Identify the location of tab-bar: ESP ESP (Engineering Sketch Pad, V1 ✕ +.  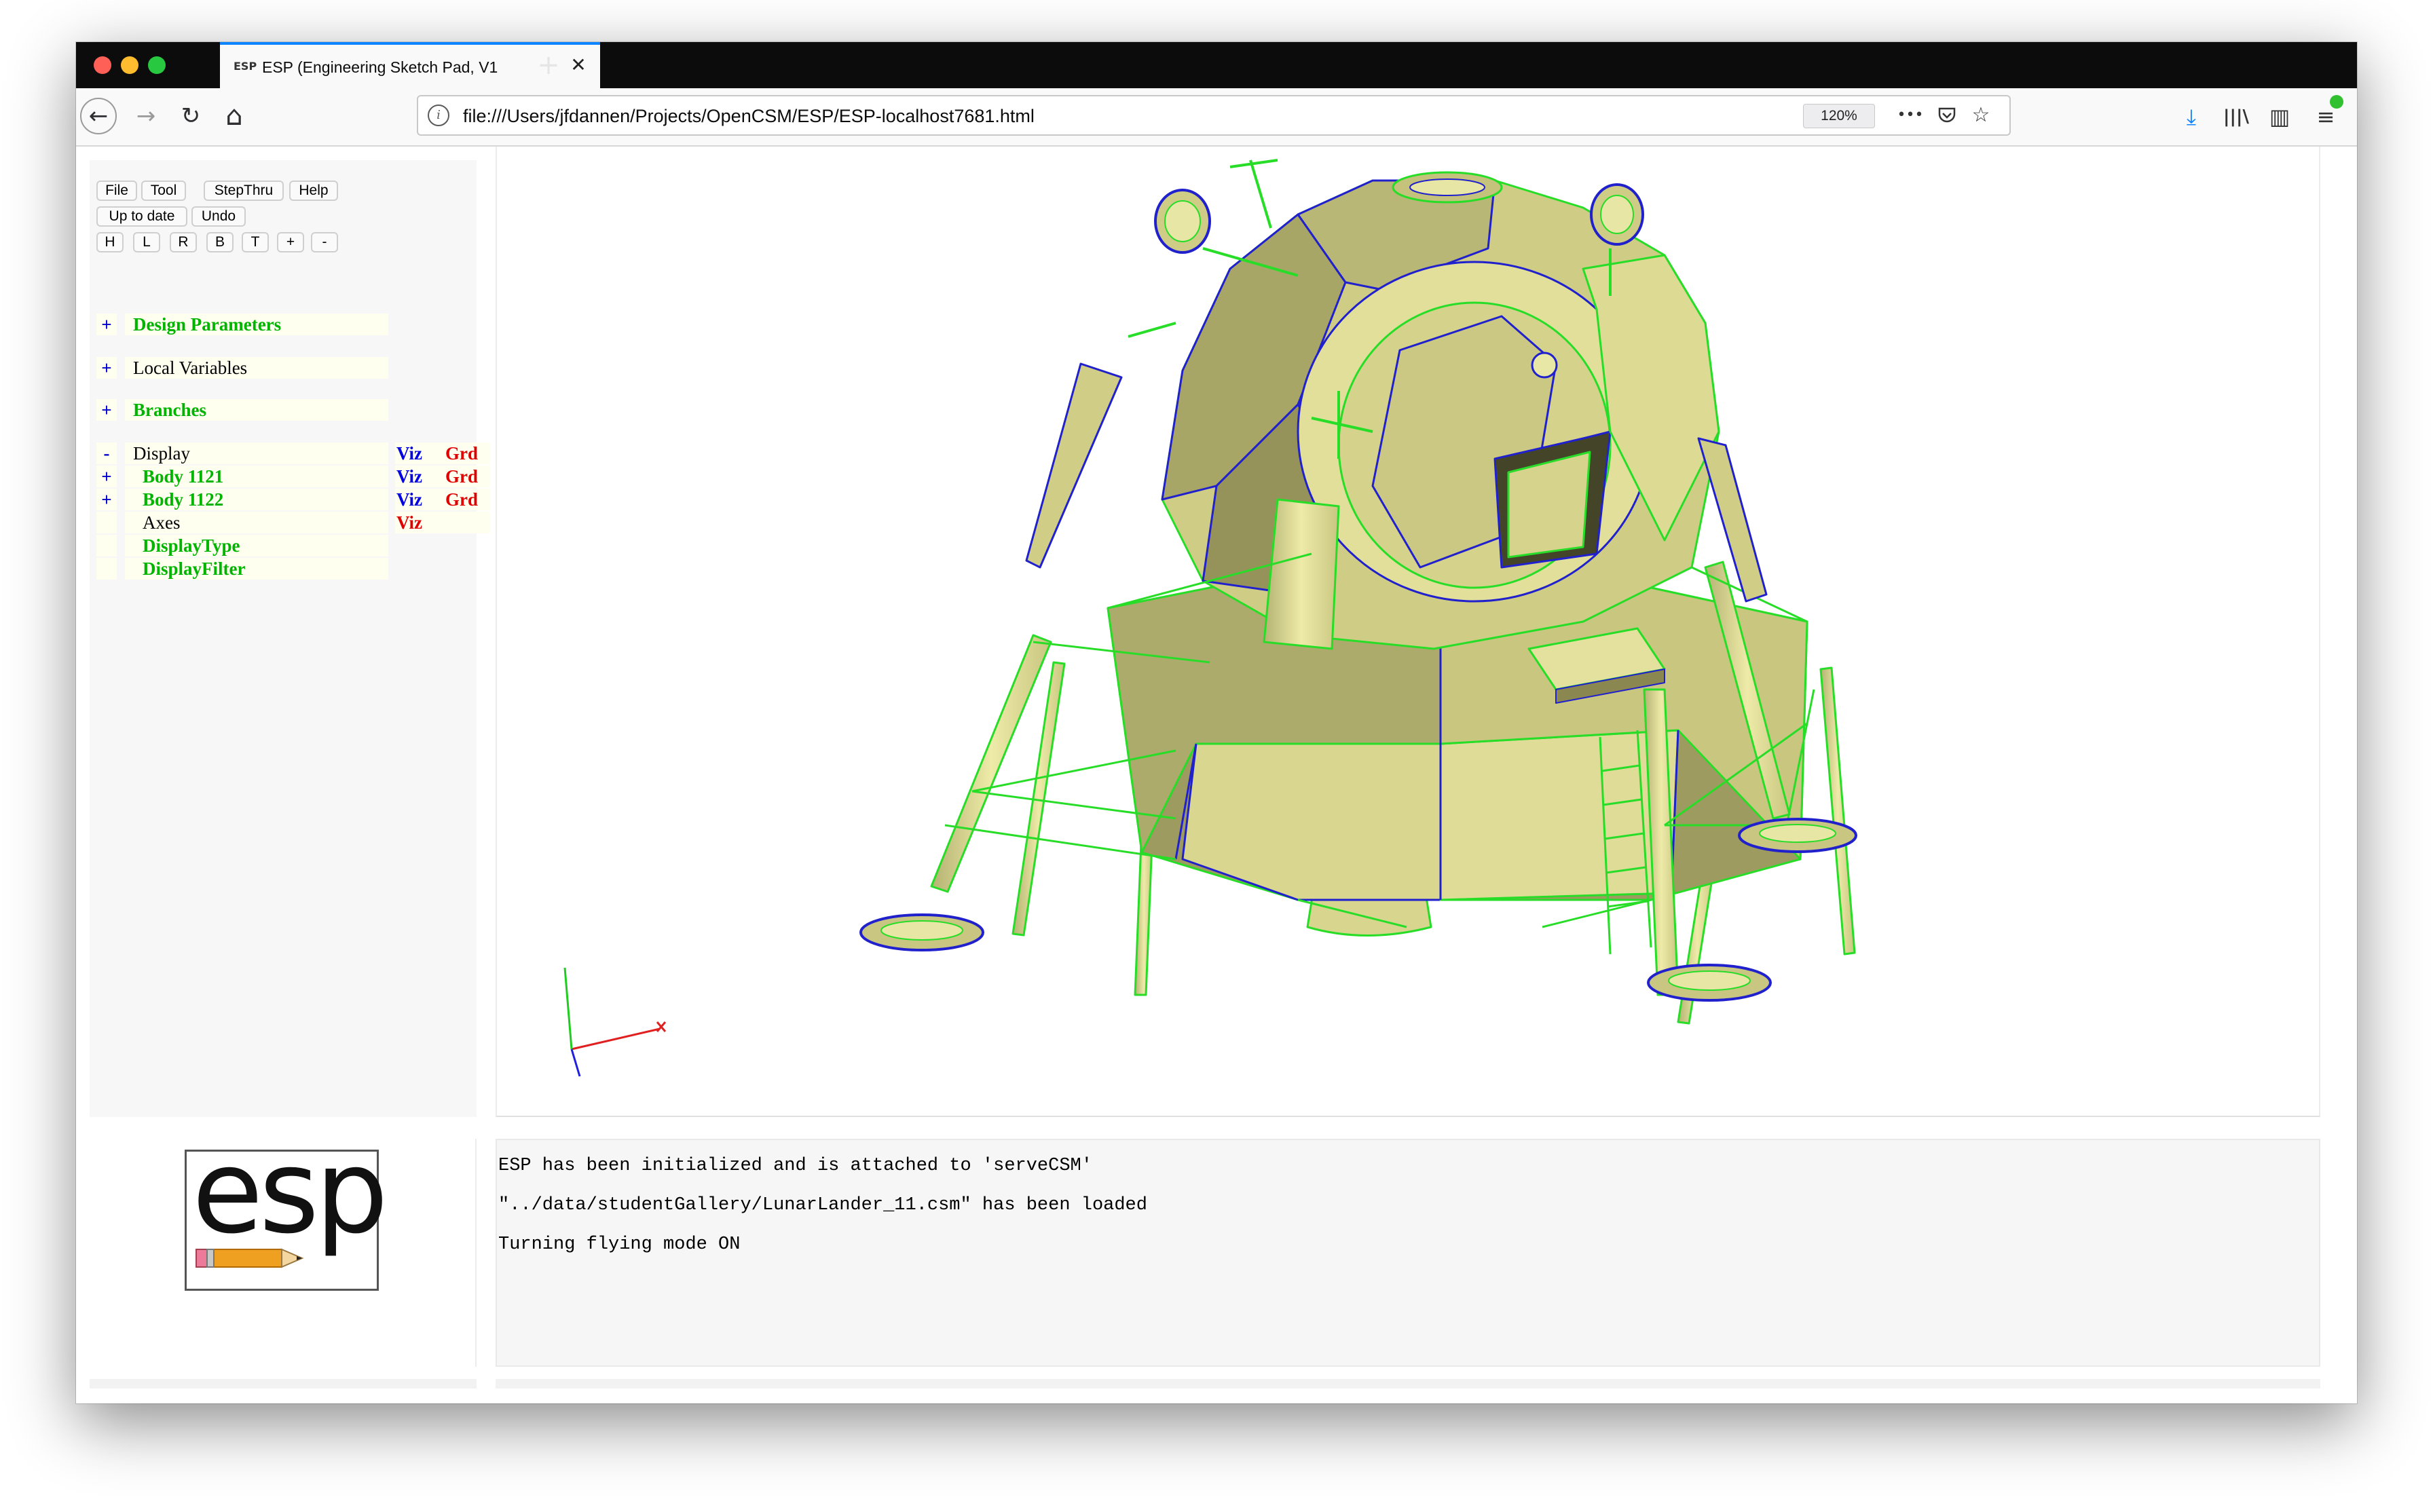
(1216, 65).